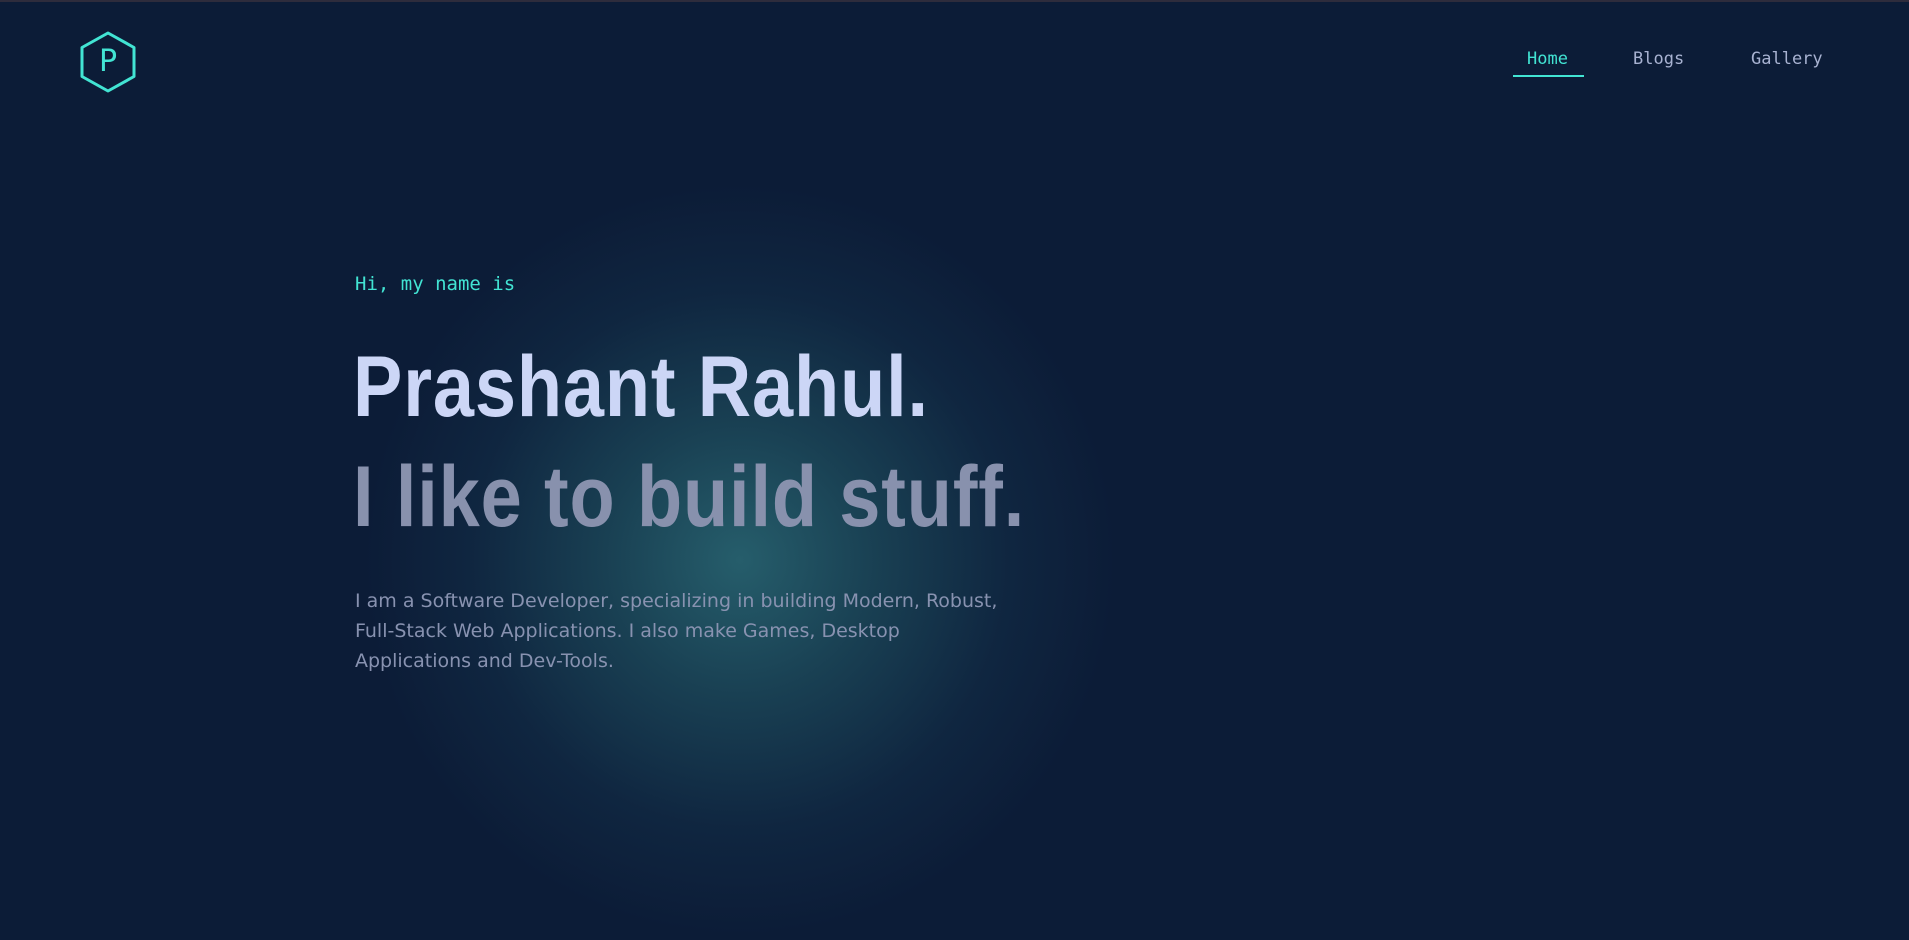  What do you see at coordinates (689, 497) in the screenshot?
I see `hero-tagline: I like to build stuff.` at bounding box center [689, 497].